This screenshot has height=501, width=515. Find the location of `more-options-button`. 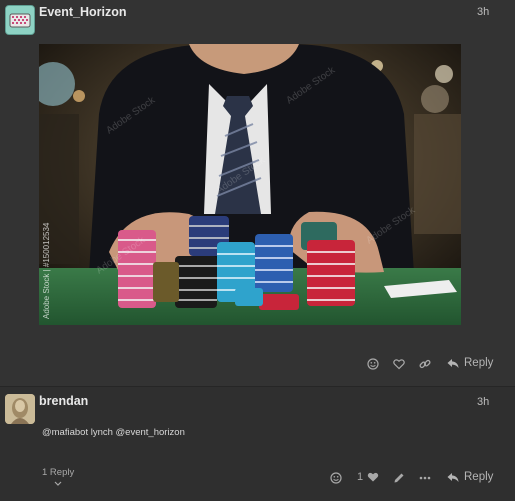

more-options-button is located at coordinates (425, 478).